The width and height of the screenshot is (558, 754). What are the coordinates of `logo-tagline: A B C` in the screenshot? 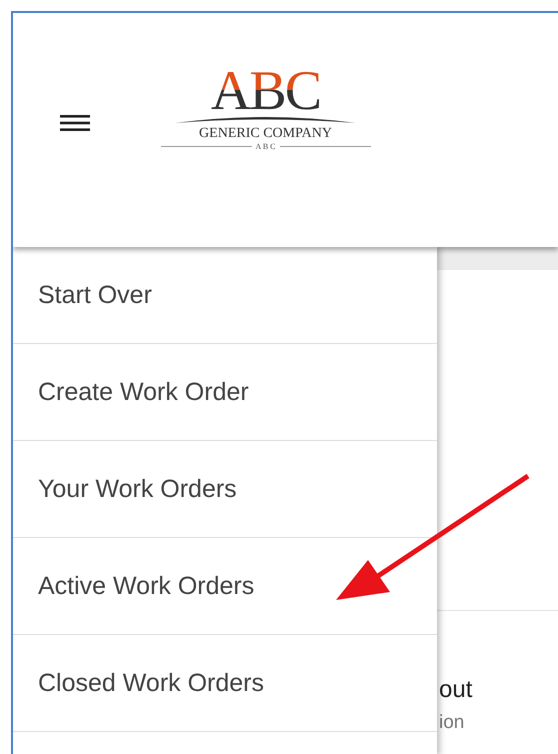 It's located at (266, 146).